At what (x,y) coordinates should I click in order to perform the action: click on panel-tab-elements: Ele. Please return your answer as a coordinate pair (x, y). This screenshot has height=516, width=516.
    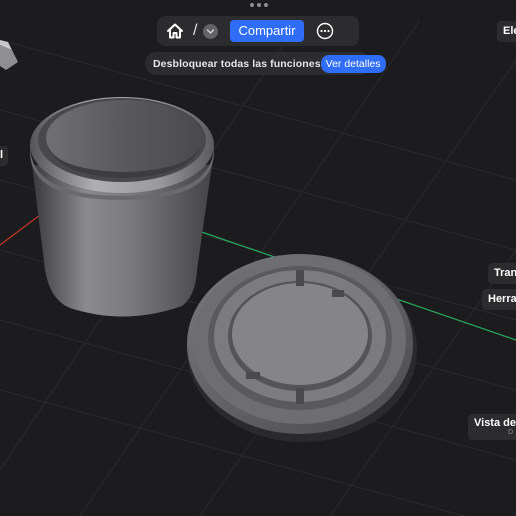
    Looking at the image, I should click on (506, 31).